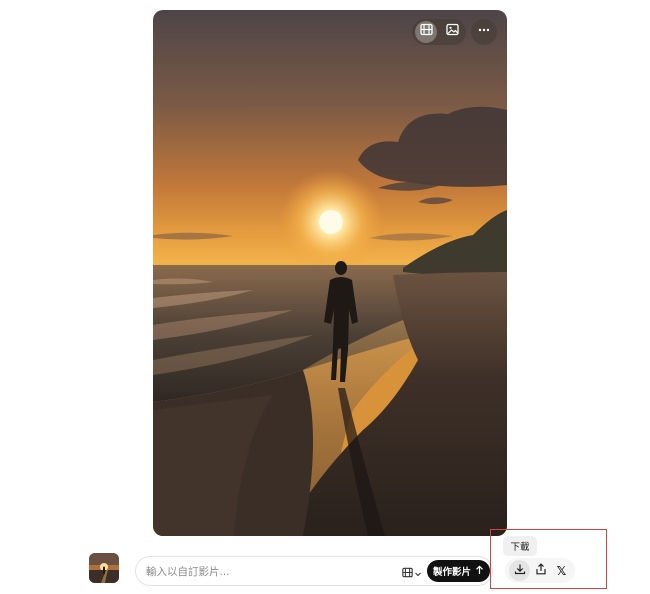 Image resolution: width=650 pixels, height=594 pixels. I want to click on prompt-input, so click(271, 572).